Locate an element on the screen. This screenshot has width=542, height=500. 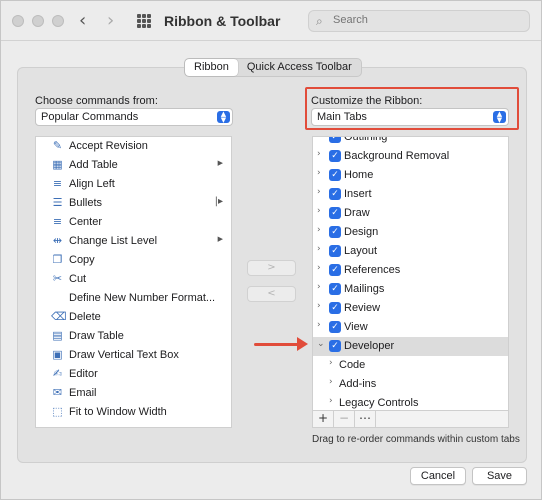
choose-commands-label: Choose commands from: is located at coordinates (96, 101).